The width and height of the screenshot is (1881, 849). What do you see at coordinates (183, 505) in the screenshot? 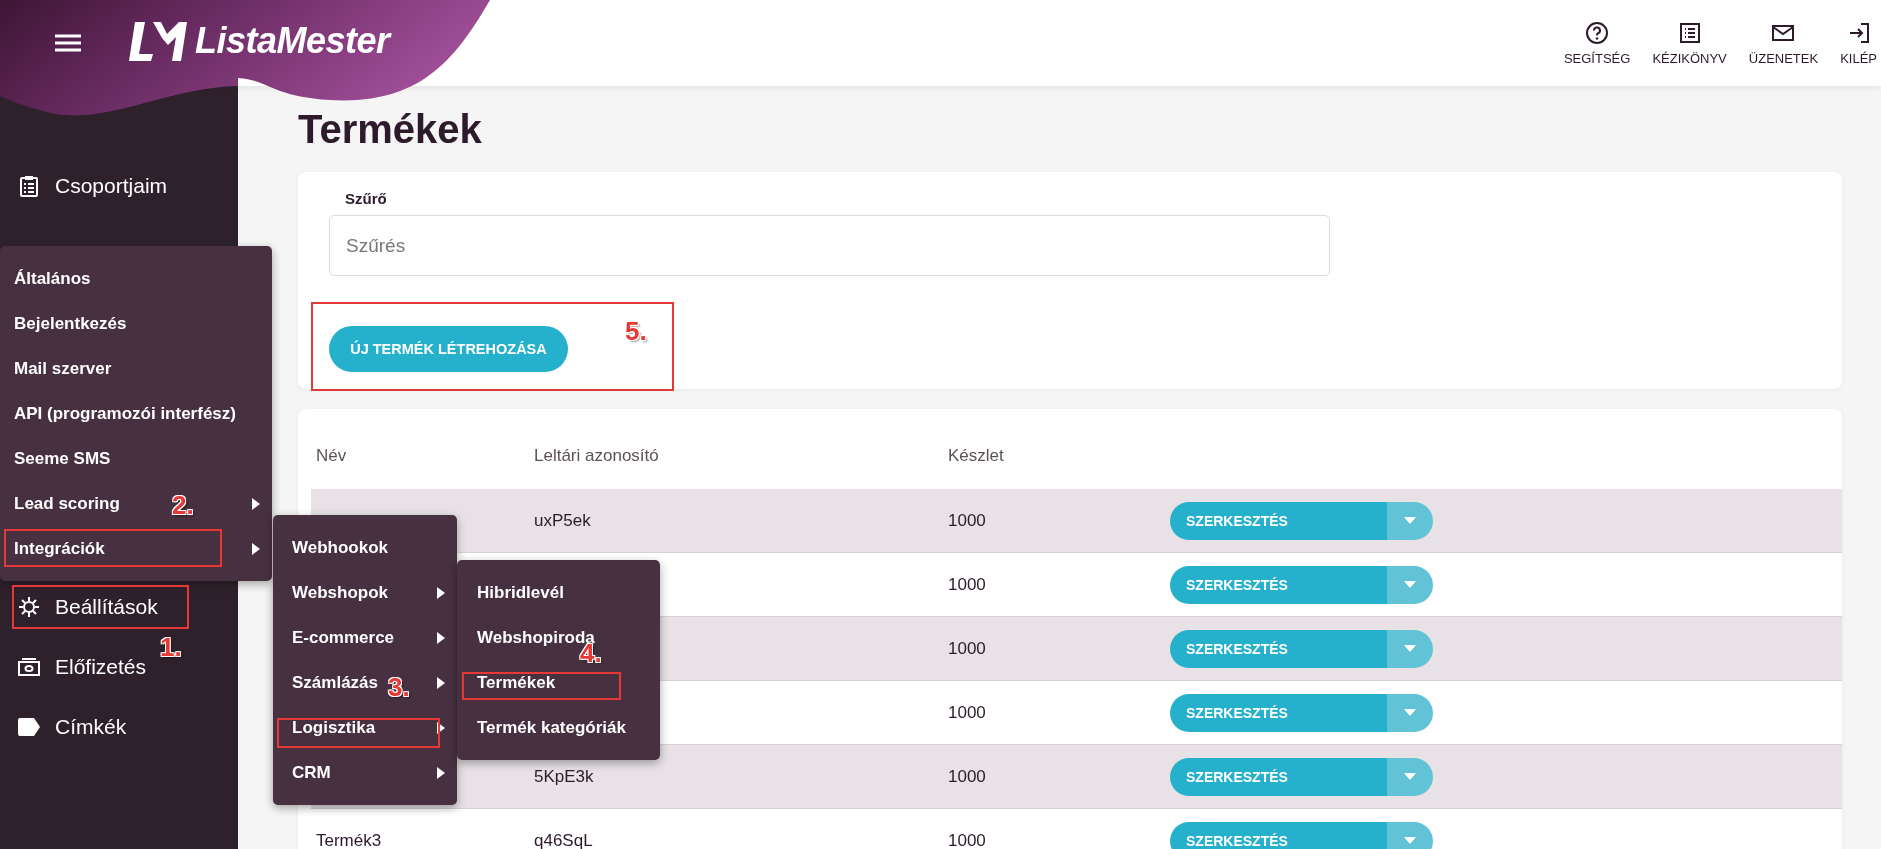
I see `step-number: 2.` at bounding box center [183, 505].